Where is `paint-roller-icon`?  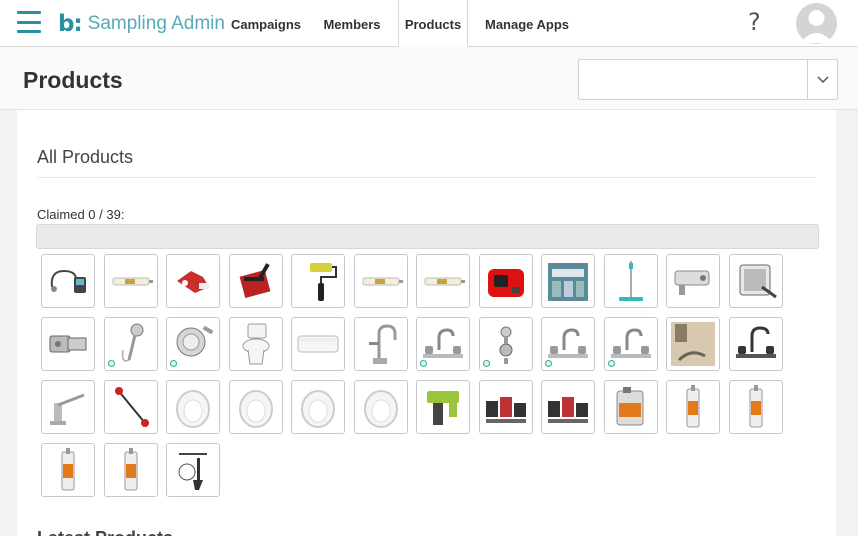 paint-roller-icon is located at coordinates (323, 282).